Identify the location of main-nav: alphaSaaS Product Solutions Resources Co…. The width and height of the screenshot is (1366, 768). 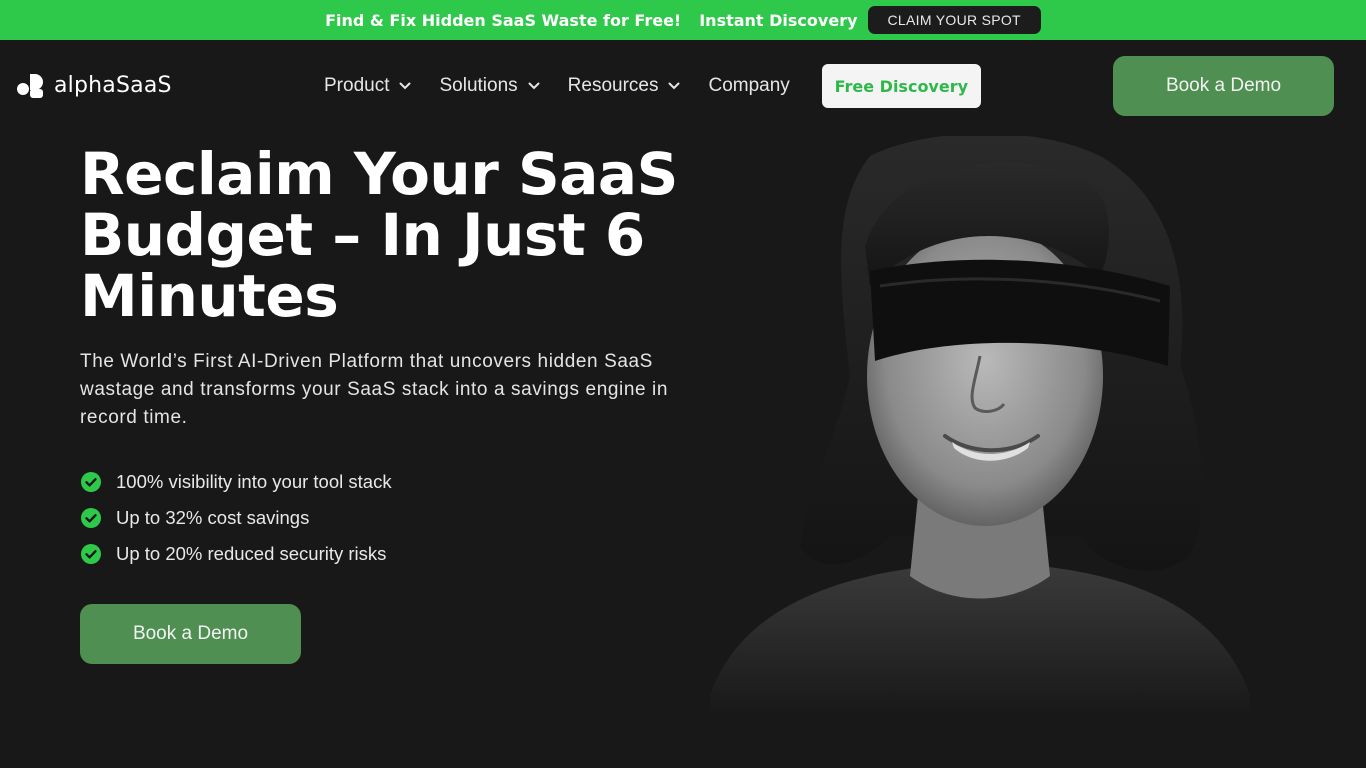
(683, 88).